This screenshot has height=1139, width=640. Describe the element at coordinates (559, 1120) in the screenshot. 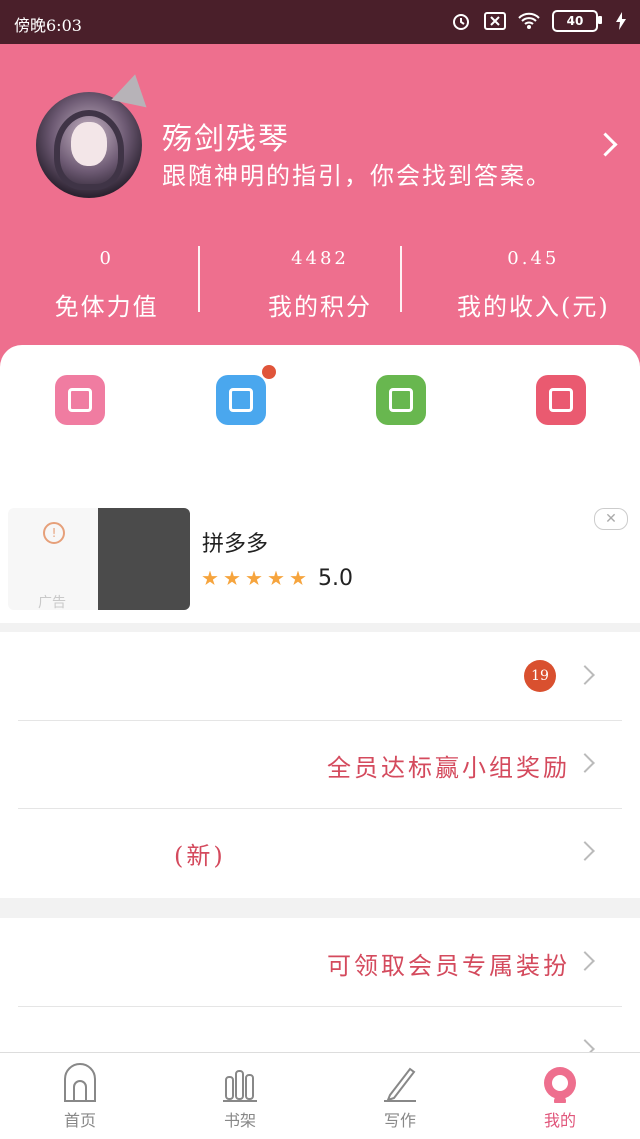

I see `tab-label: 我的` at that location.